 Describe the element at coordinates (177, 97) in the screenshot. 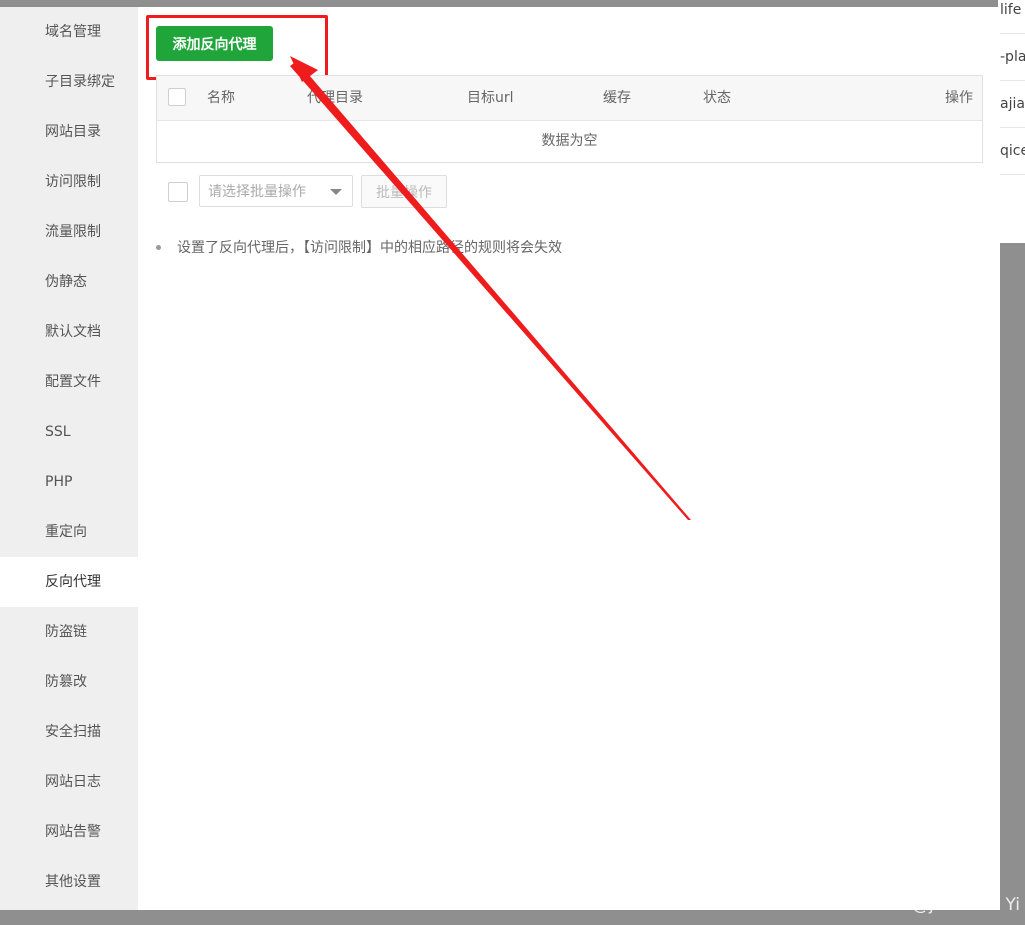

I see `select-all-checkbox` at that location.